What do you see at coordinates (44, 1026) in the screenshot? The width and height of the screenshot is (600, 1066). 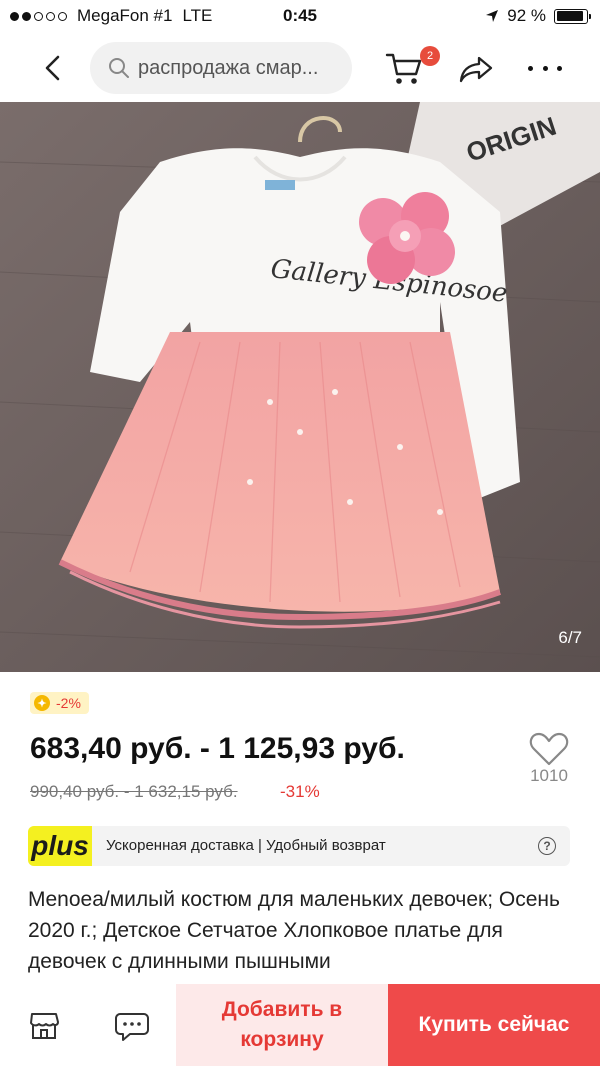 I see `store-icon` at bounding box center [44, 1026].